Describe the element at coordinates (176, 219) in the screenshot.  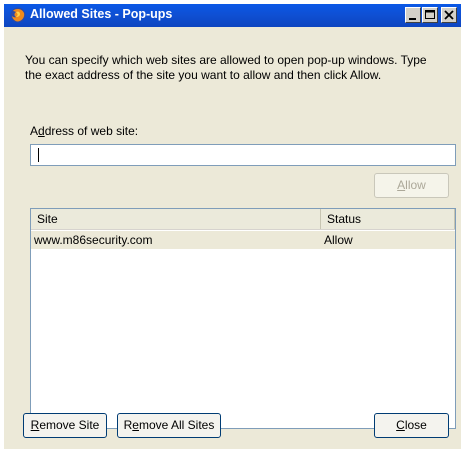
I see `column-header-site: Site` at that location.